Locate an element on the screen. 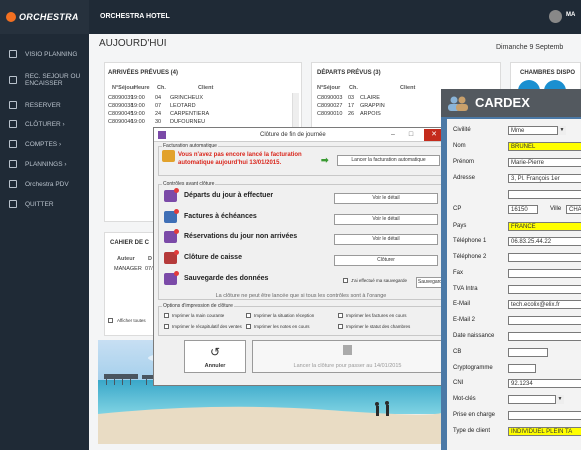  sidebar-item-5: PLANNINGS › is located at coordinates (44, 164).